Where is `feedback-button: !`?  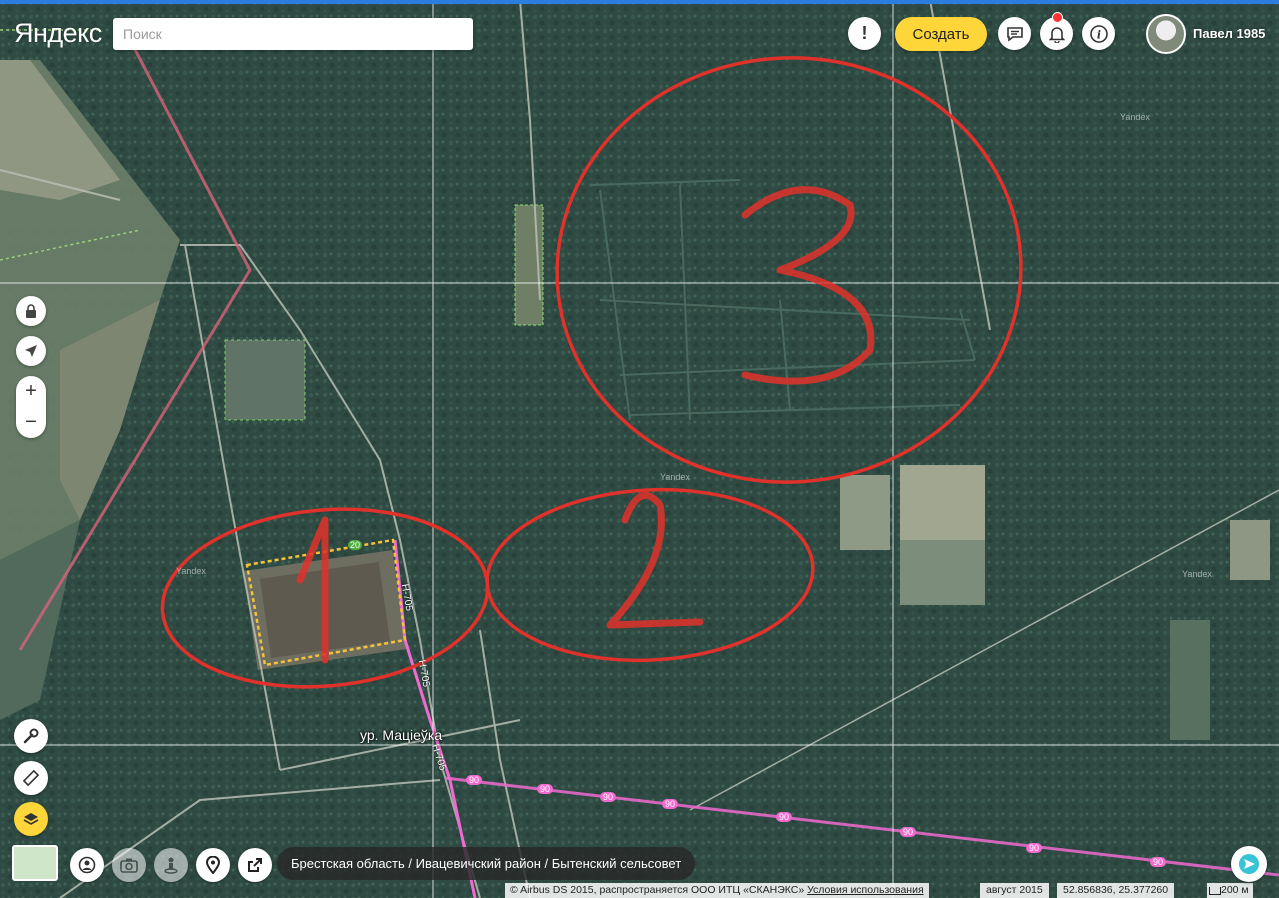 feedback-button: ! is located at coordinates (864, 33).